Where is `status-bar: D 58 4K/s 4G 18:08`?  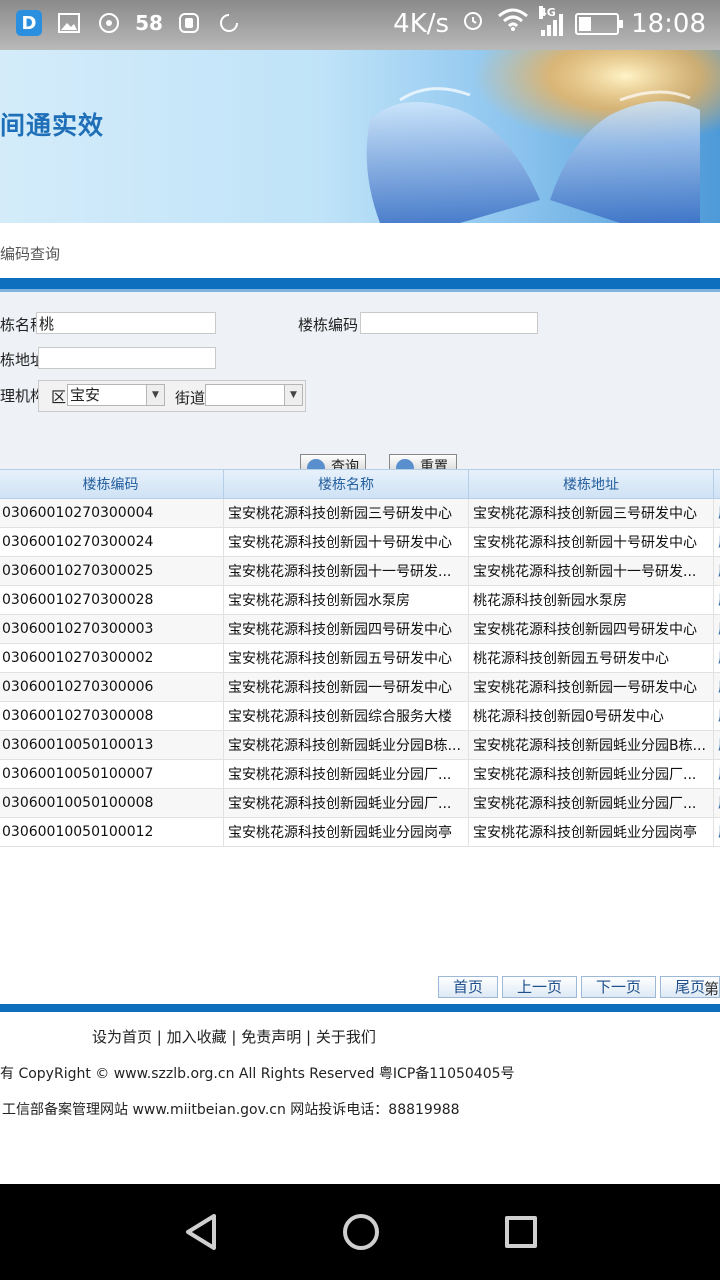
status-bar: D 58 4K/s 4G 18:08 is located at coordinates (360, 25).